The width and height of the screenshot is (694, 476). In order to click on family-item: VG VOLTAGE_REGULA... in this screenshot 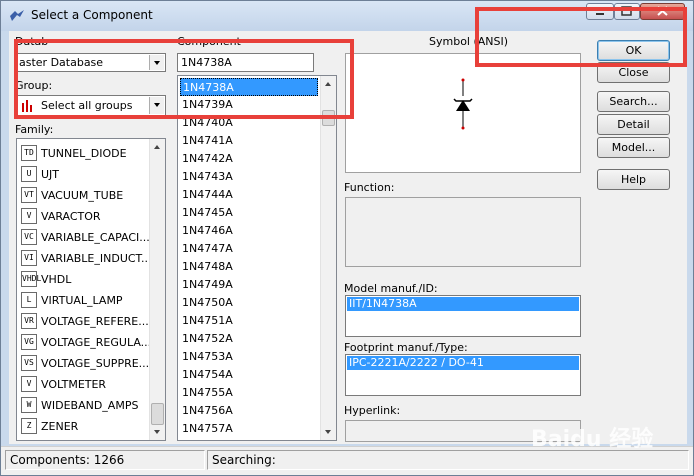, I will do `click(85, 342)`.